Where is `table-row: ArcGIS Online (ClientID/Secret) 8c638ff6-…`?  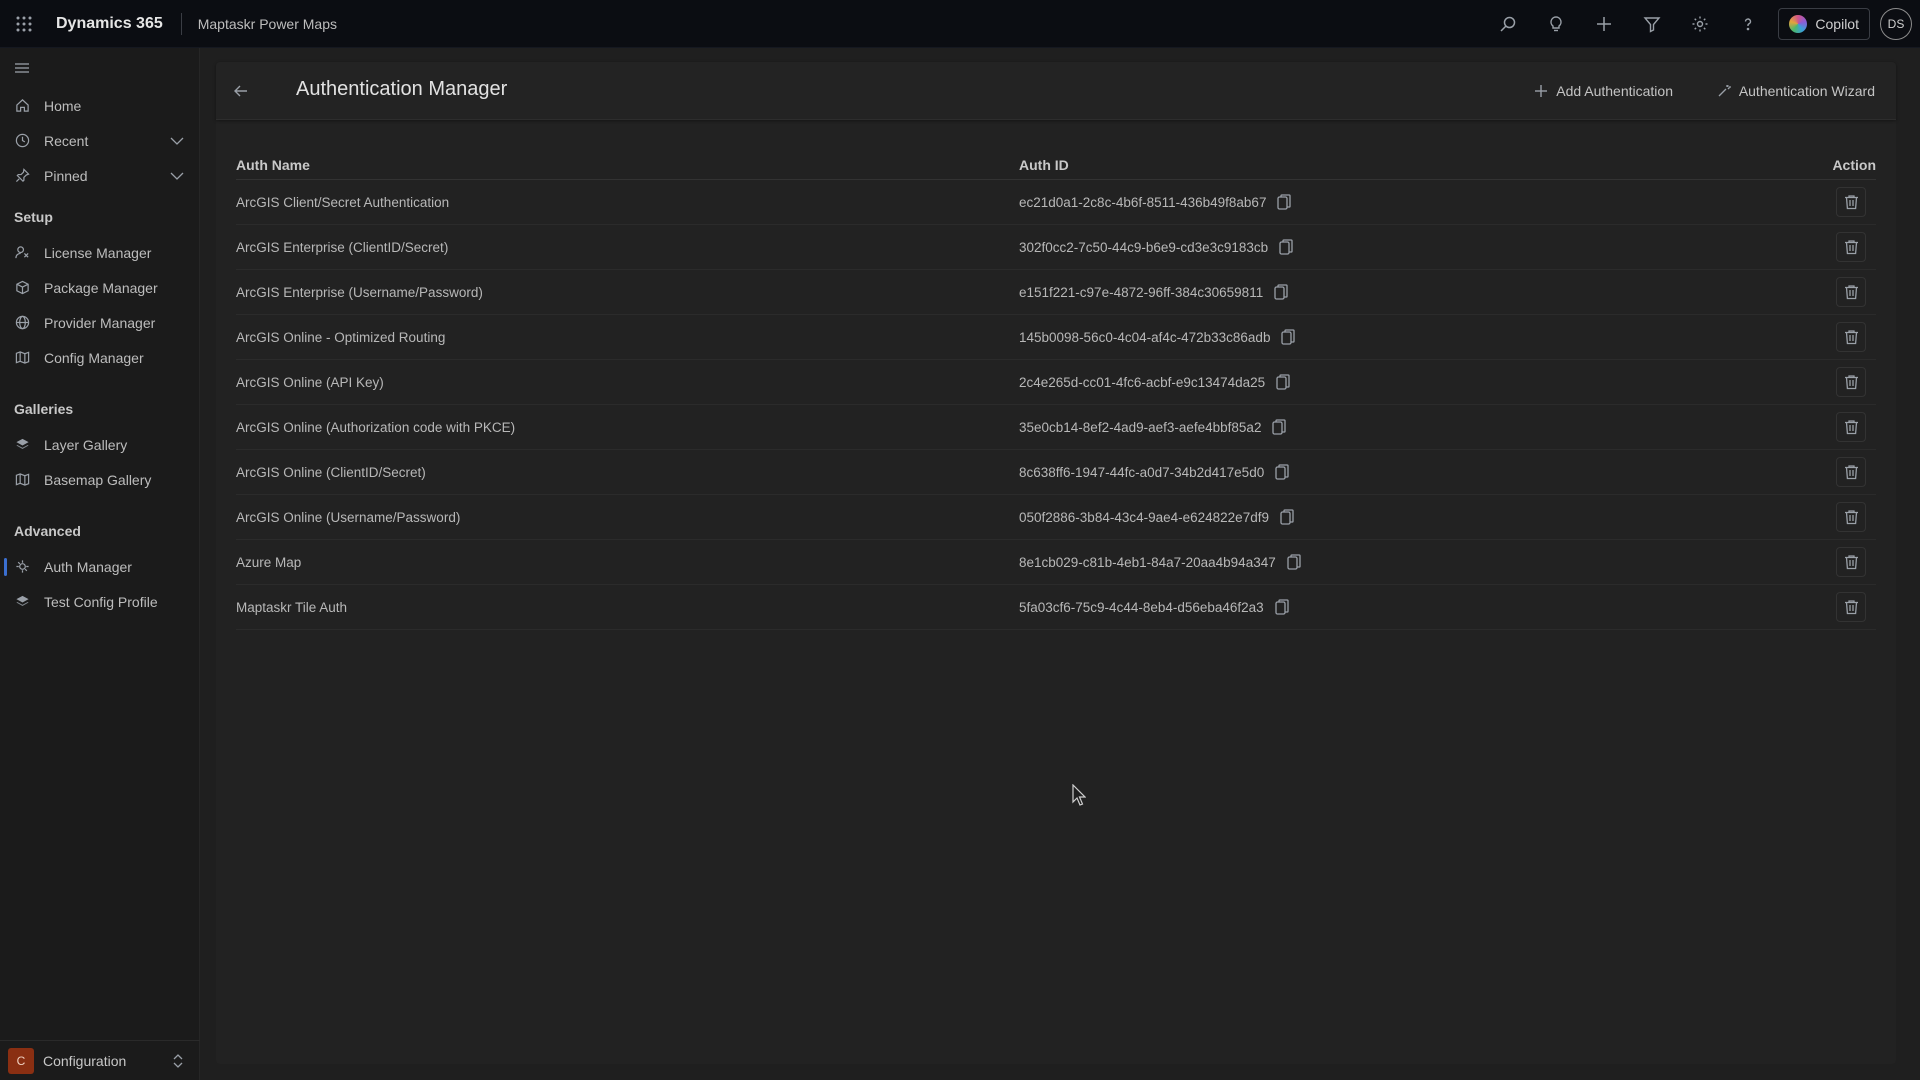
table-row: ArcGIS Online (ClientID/Secret) 8c638ff6-… is located at coordinates (1056, 472).